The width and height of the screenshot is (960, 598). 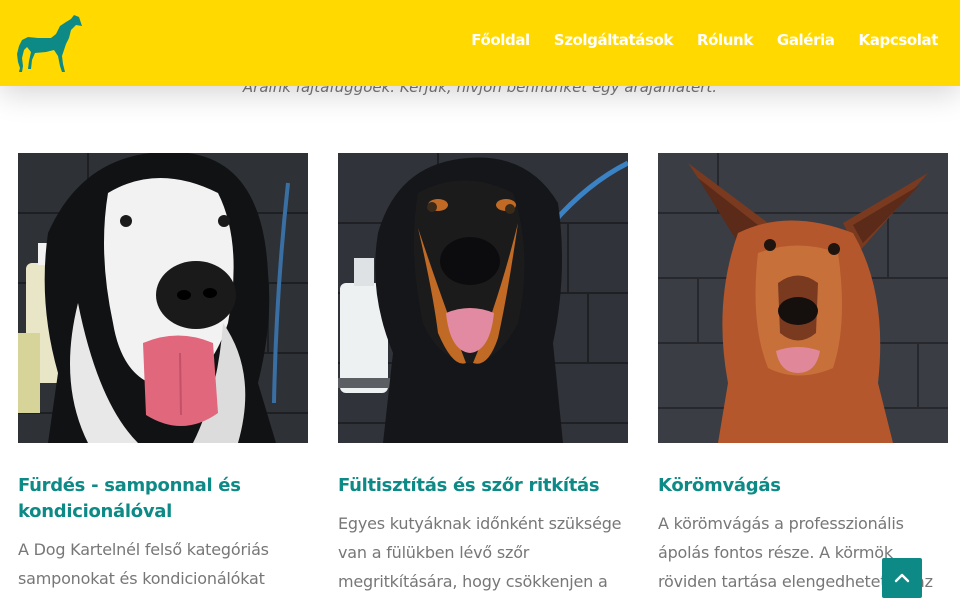 I want to click on nav-item-rolunk: Rólunk, so click(x=725, y=40).